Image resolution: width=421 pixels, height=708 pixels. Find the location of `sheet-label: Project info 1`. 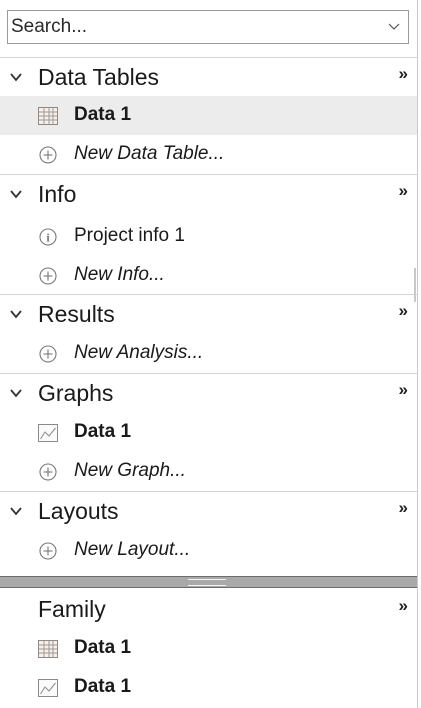

sheet-label: Project info 1 is located at coordinates (129, 235).